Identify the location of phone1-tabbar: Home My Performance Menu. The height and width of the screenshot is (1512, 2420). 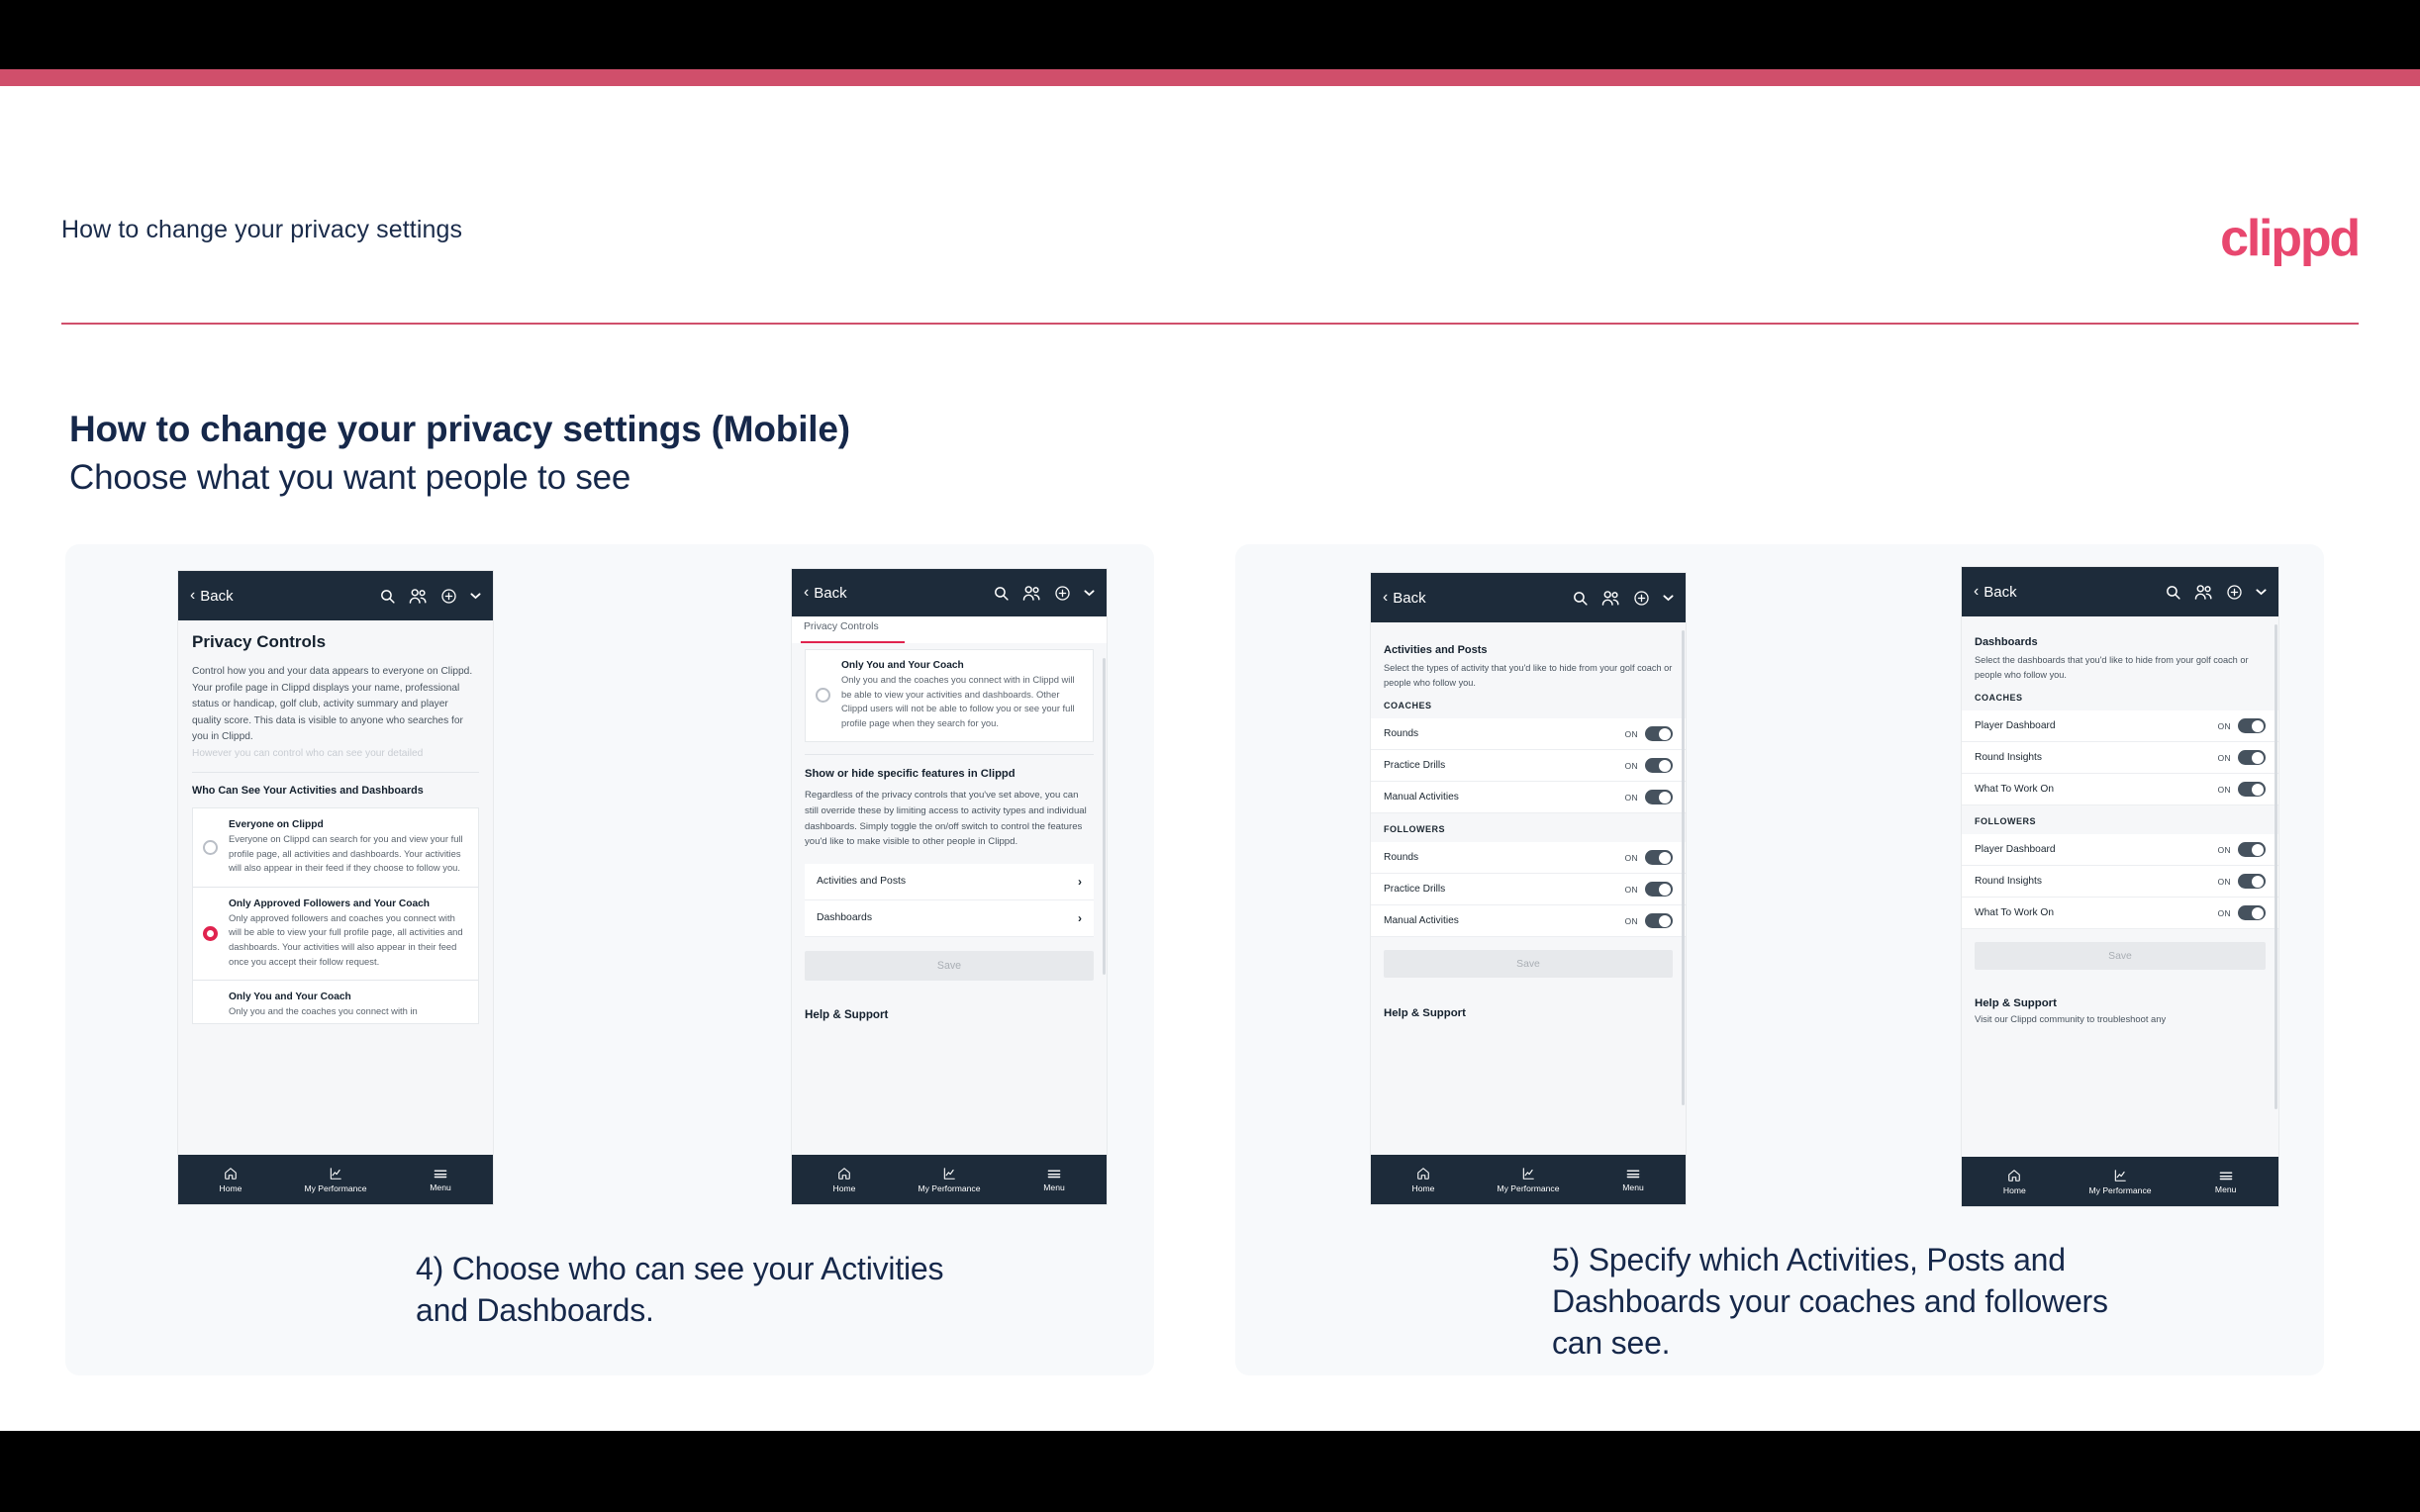
(335, 1179).